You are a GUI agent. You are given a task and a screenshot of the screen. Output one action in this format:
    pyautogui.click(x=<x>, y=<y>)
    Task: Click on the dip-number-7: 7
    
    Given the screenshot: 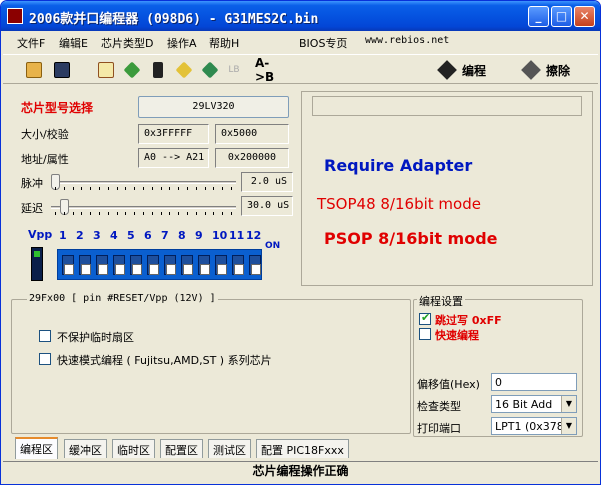 What is the action you would take?
    pyautogui.click(x=165, y=235)
    